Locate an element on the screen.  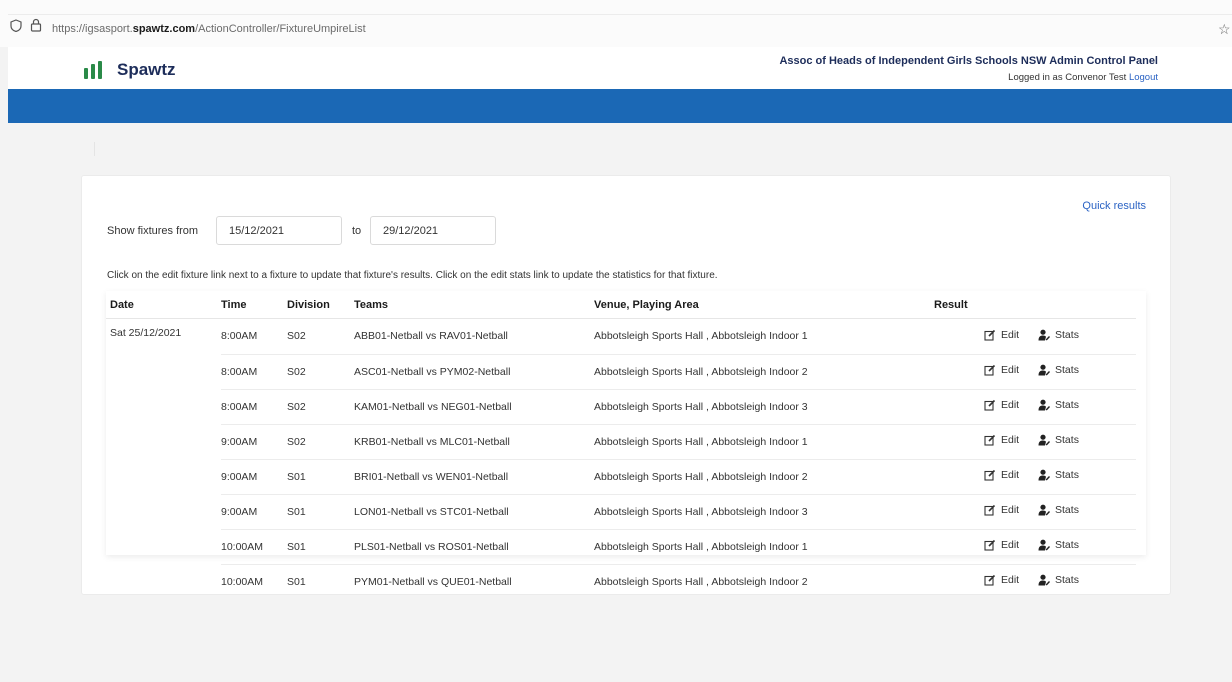
nav-bar is located at coordinates (620, 106).